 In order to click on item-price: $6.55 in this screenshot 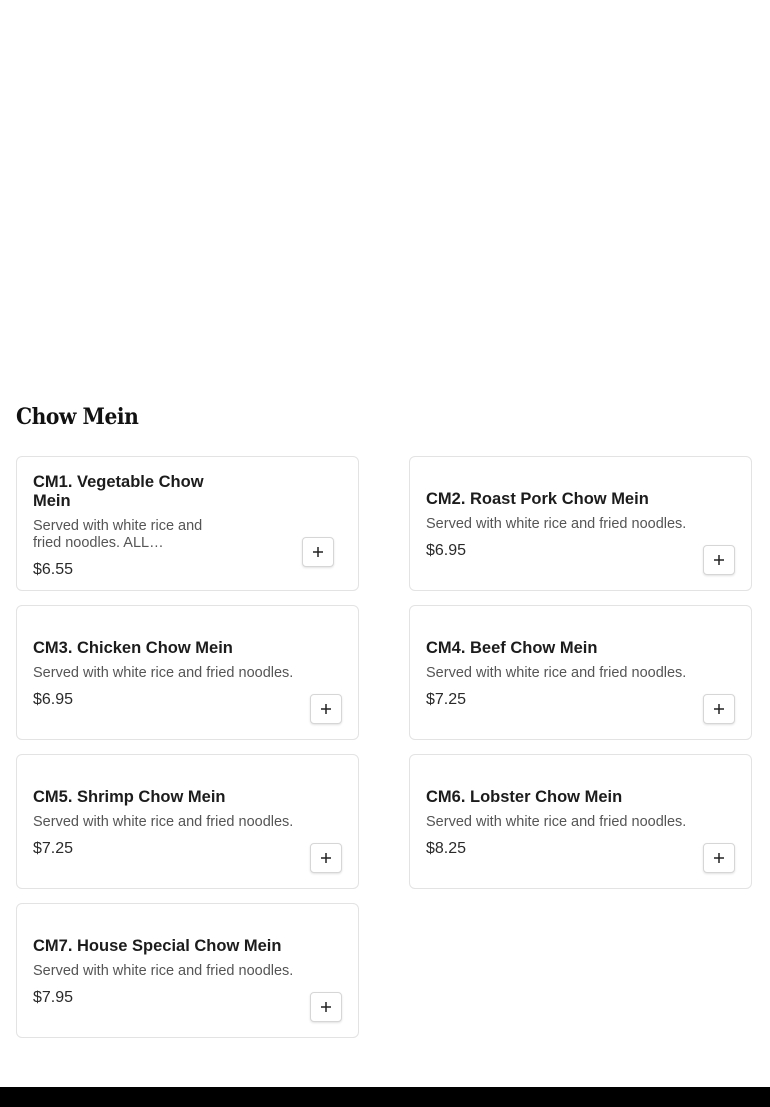, I will do `click(53, 569)`.